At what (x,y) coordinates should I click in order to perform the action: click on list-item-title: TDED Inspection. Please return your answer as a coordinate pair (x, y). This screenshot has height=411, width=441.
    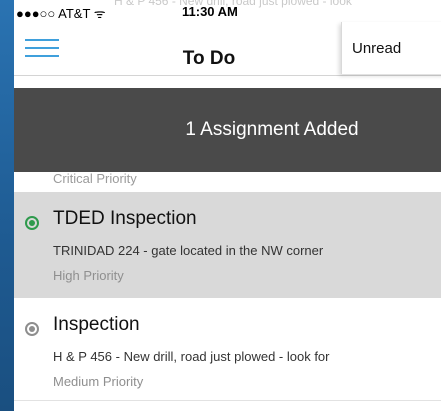
    Looking at the image, I should click on (125, 218).